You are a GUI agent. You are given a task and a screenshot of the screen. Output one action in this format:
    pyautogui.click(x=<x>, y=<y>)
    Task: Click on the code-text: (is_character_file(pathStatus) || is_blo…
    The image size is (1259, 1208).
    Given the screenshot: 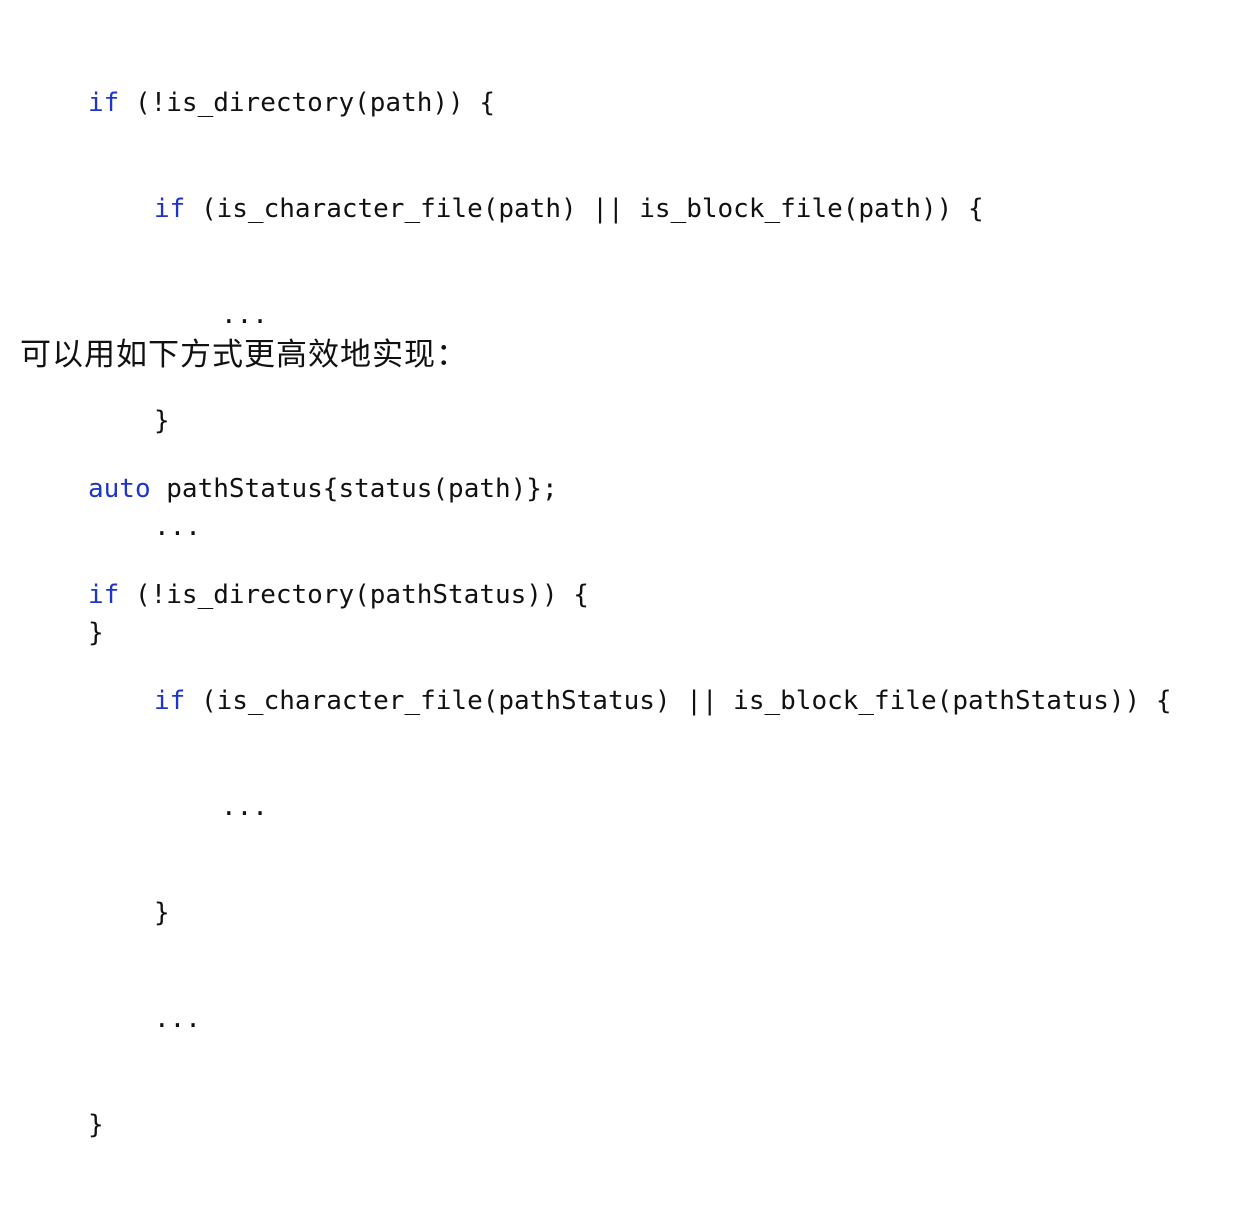 What is the action you would take?
    pyautogui.click(x=678, y=701)
    